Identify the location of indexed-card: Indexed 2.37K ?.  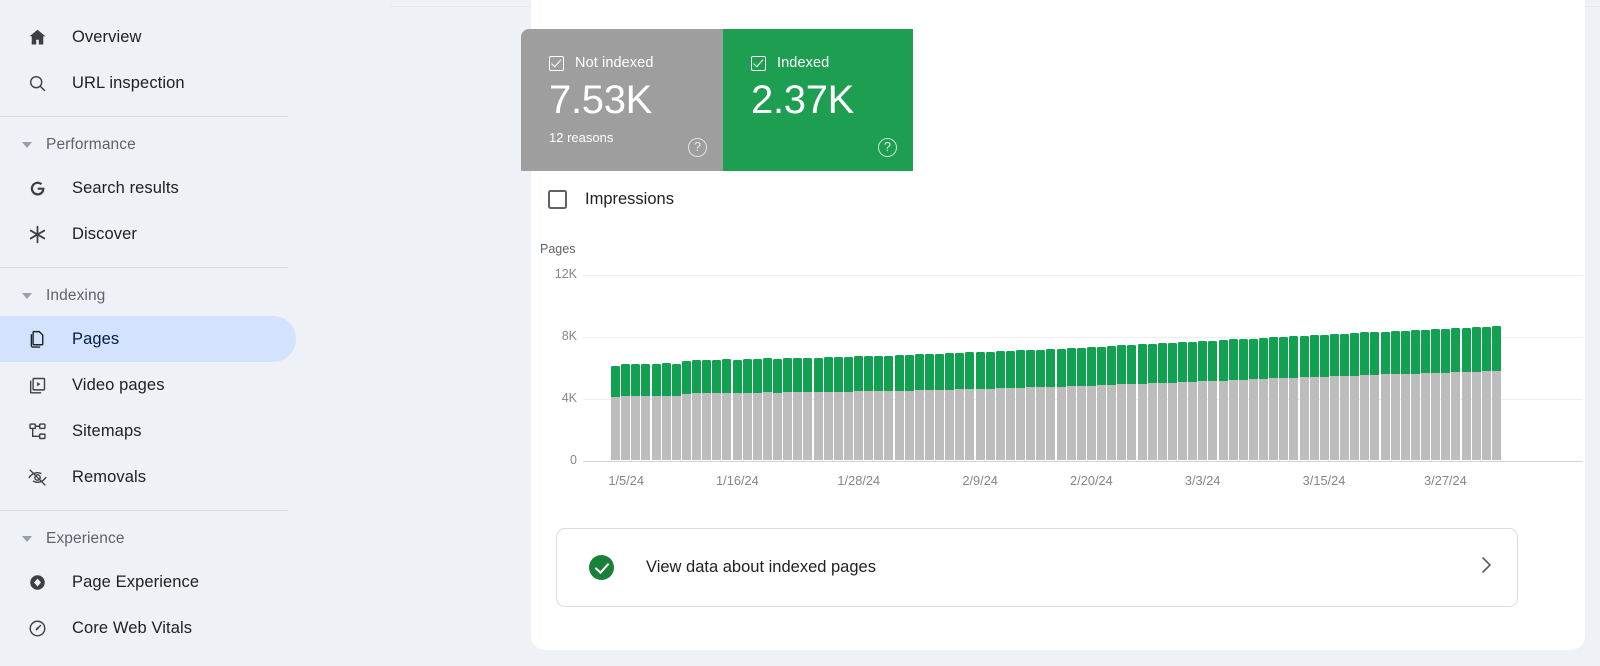
(818, 100).